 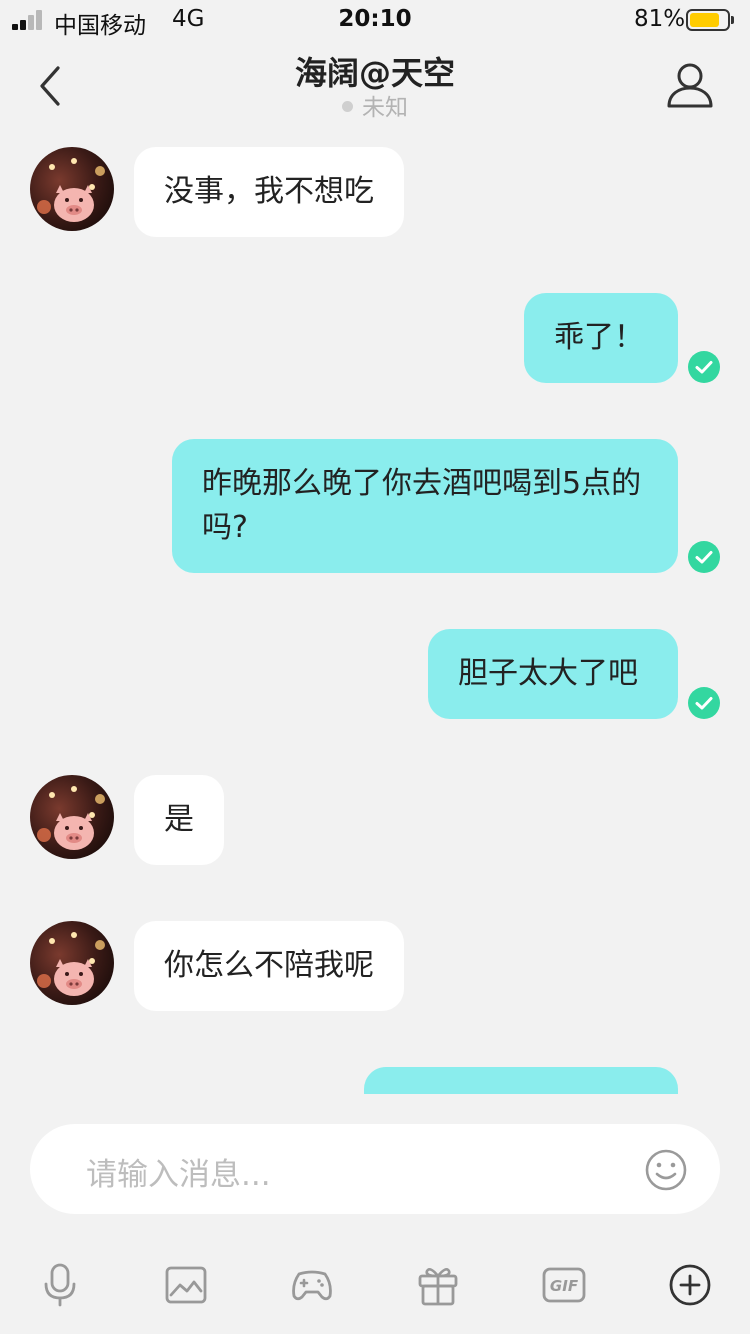 I want to click on gift-icon, so click(x=438, y=1287).